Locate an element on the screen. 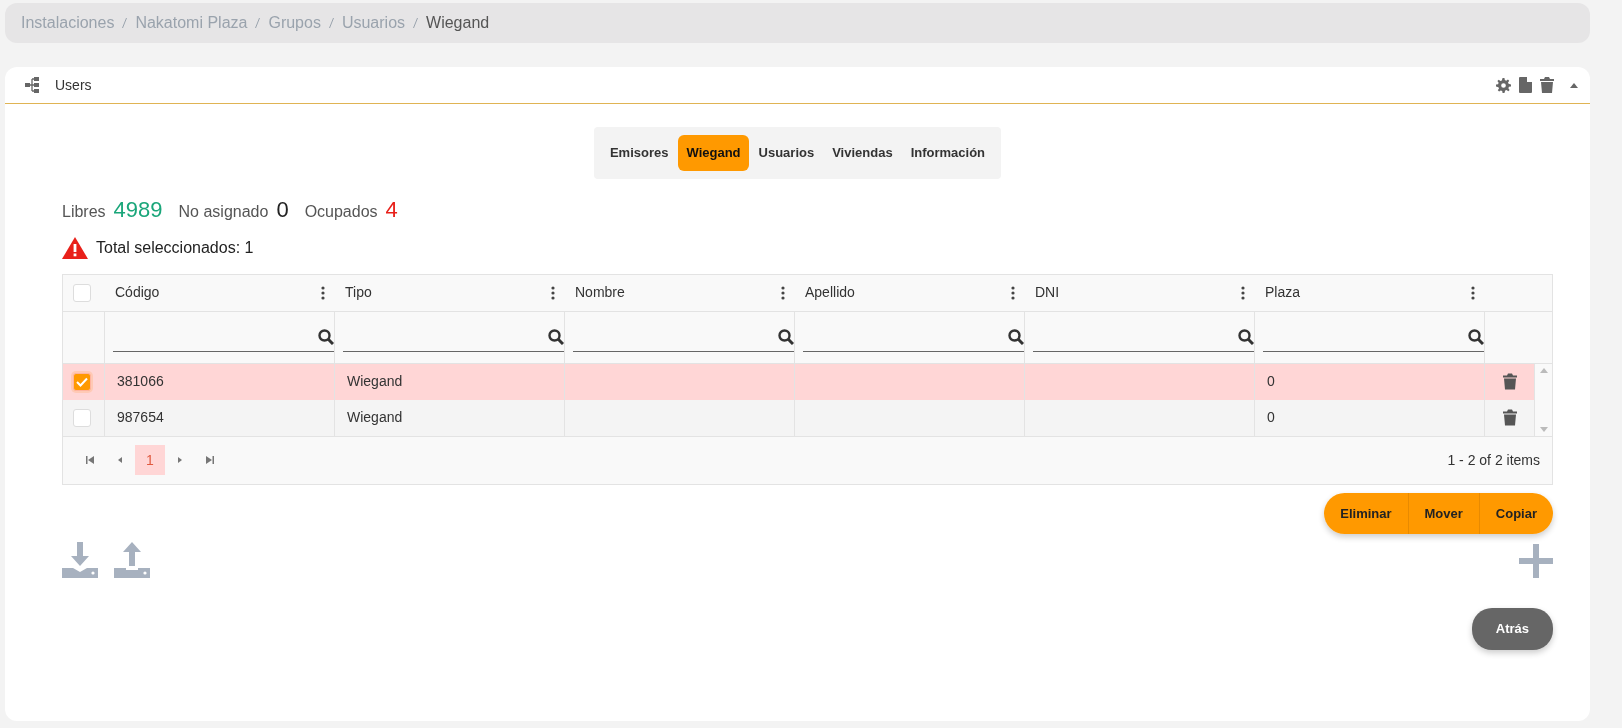  table-cell-text: 987654 is located at coordinates (140, 417).